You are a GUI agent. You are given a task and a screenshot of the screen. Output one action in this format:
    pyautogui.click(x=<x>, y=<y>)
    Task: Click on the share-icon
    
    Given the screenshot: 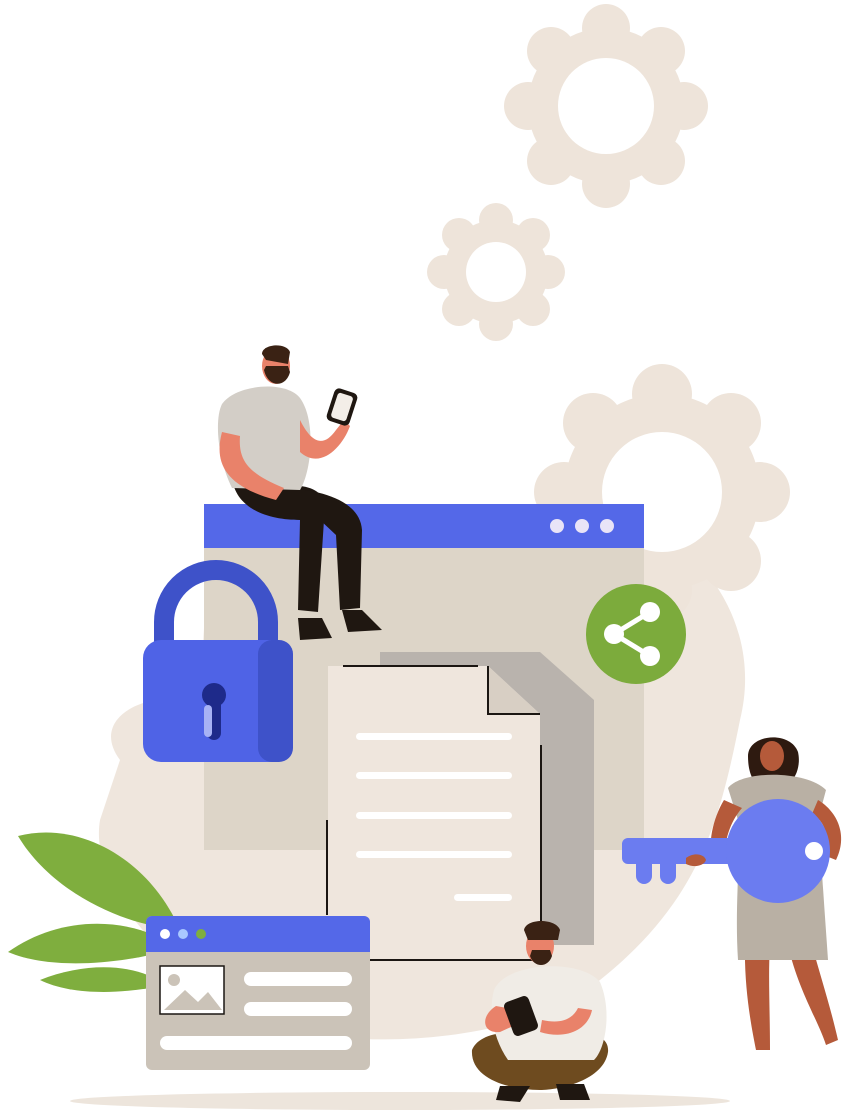 What is the action you would take?
    pyautogui.click(x=636, y=634)
    